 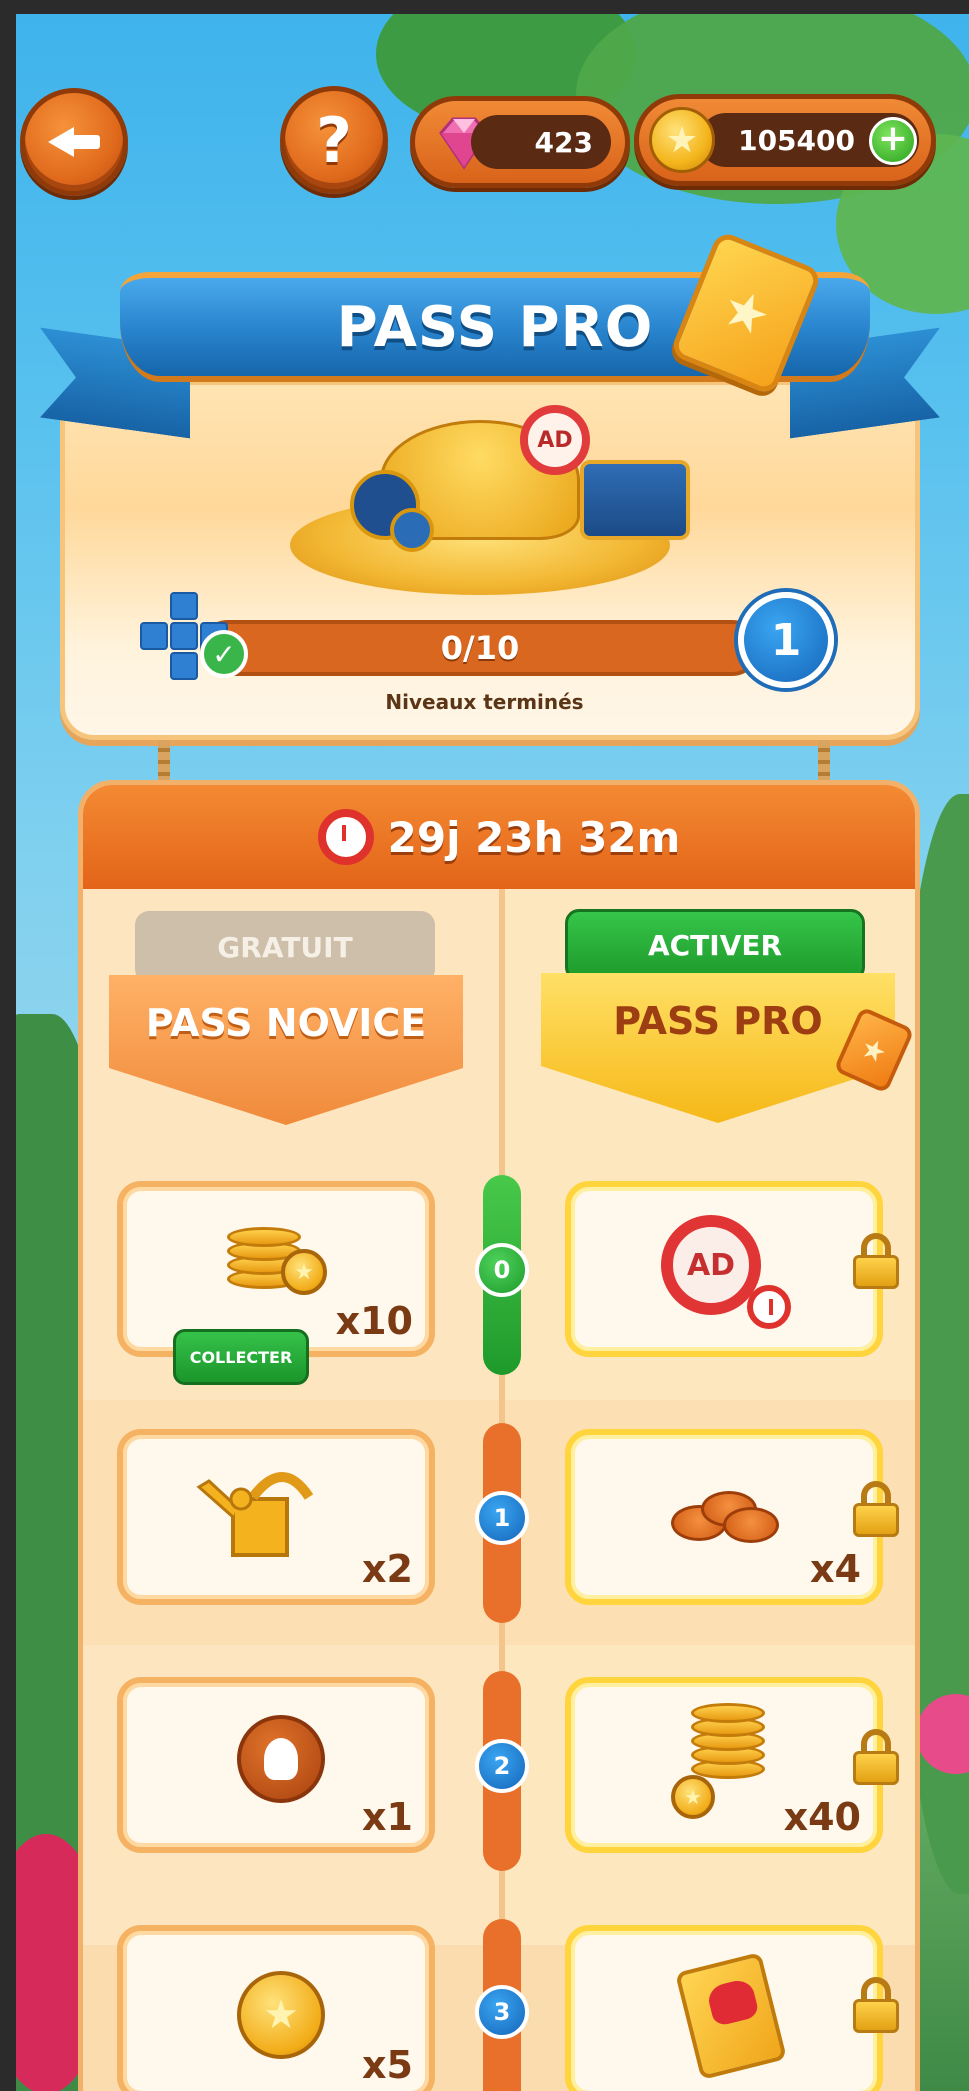 What do you see at coordinates (334, 140) in the screenshot?
I see `help-button: ?` at bounding box center [334, 140].